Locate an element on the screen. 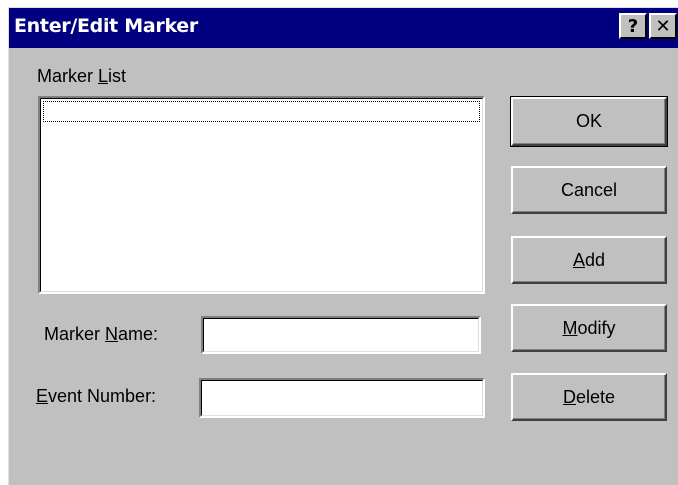 This screenshot has height=485, width=678. help-icon: ? is located at coordinates (633, 26).